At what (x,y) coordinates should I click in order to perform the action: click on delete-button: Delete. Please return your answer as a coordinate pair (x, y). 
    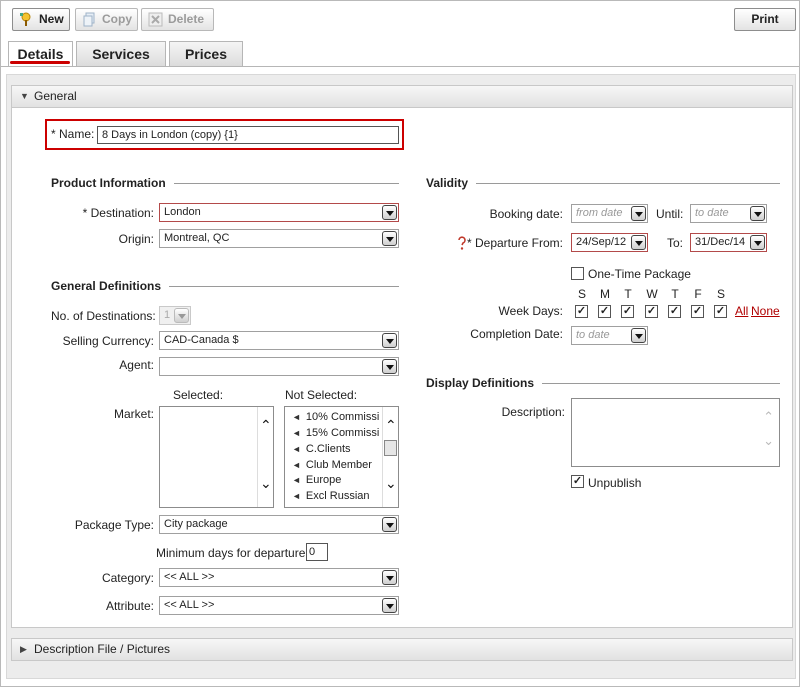
    Looking at the image, I should click on (177, 19).